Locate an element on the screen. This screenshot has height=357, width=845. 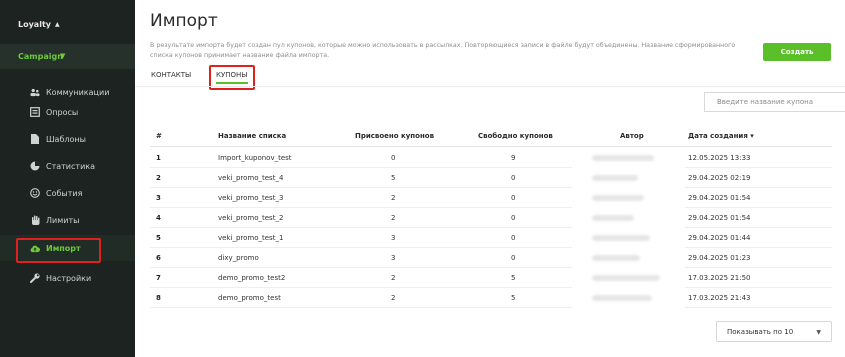
page-size-select: Показывать по 10 ▼ is located at coordinates (774, 331).